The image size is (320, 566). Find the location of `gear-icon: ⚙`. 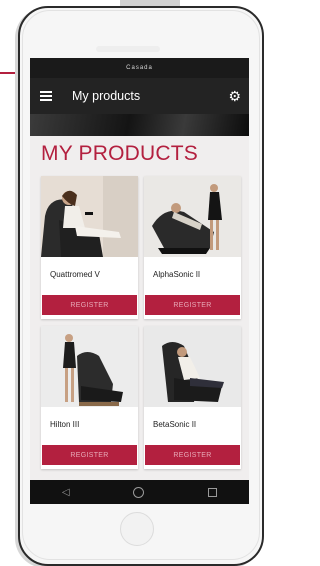

gear-icon: ⚙ is located at coordinates (234, 96).